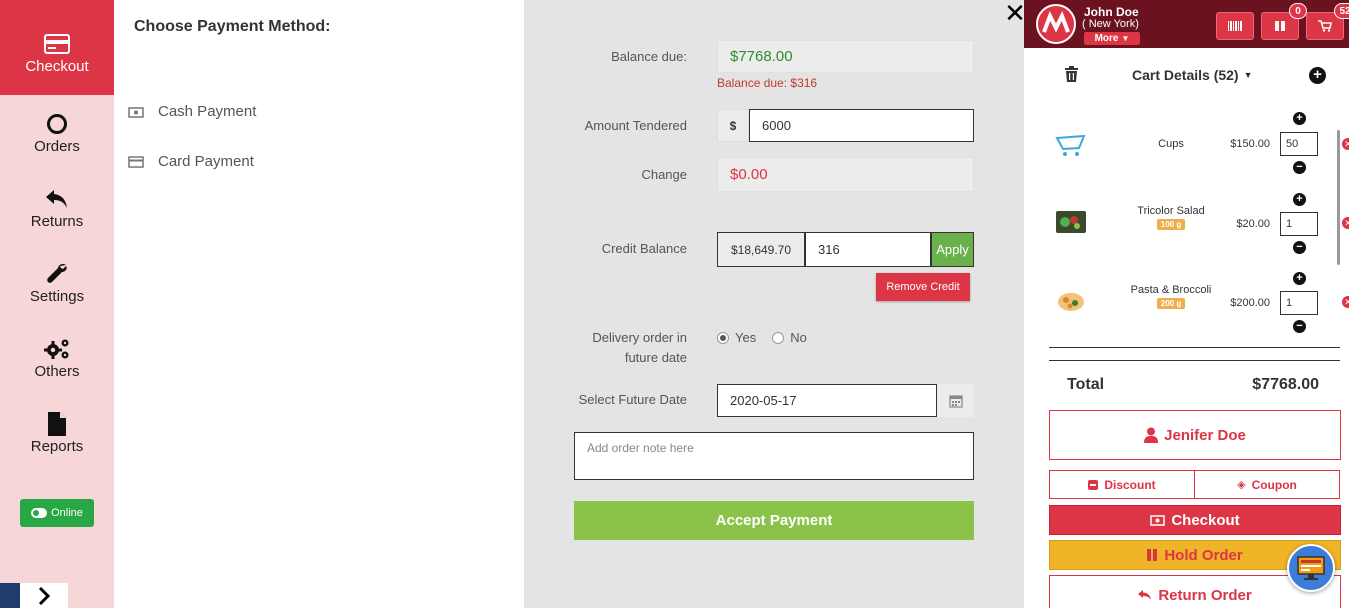 The height and width of the screenshot is (608, 1349). Describe the element at coordinates (232, 26) in the screenshot. I see `payment-methods-title: Choose Payment Method:` at that location.